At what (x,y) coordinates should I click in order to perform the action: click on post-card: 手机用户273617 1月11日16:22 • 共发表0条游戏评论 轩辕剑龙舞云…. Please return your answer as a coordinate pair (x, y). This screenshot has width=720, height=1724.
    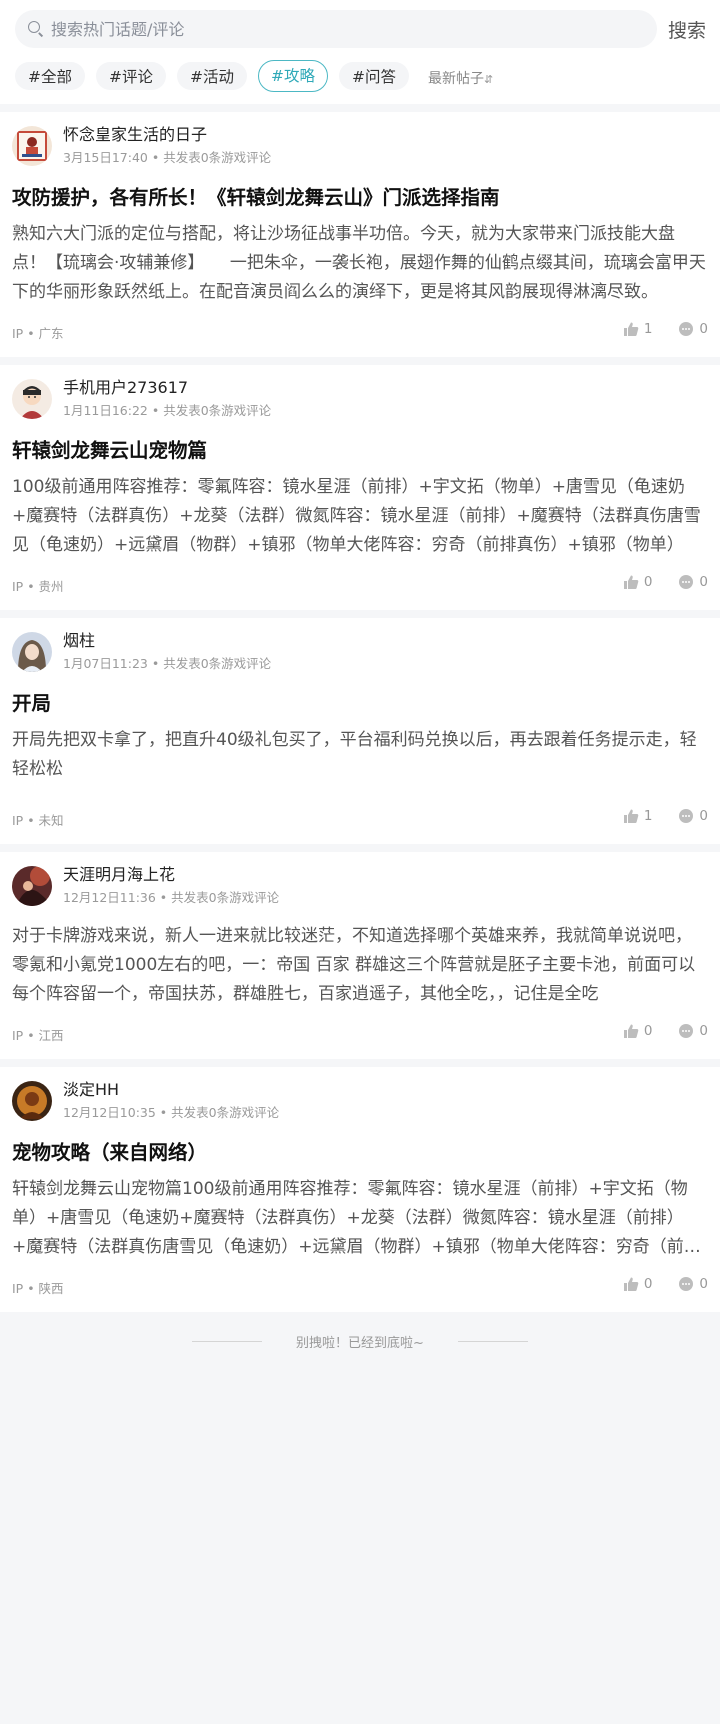
    Looking at the image, I should click on (360, 487).